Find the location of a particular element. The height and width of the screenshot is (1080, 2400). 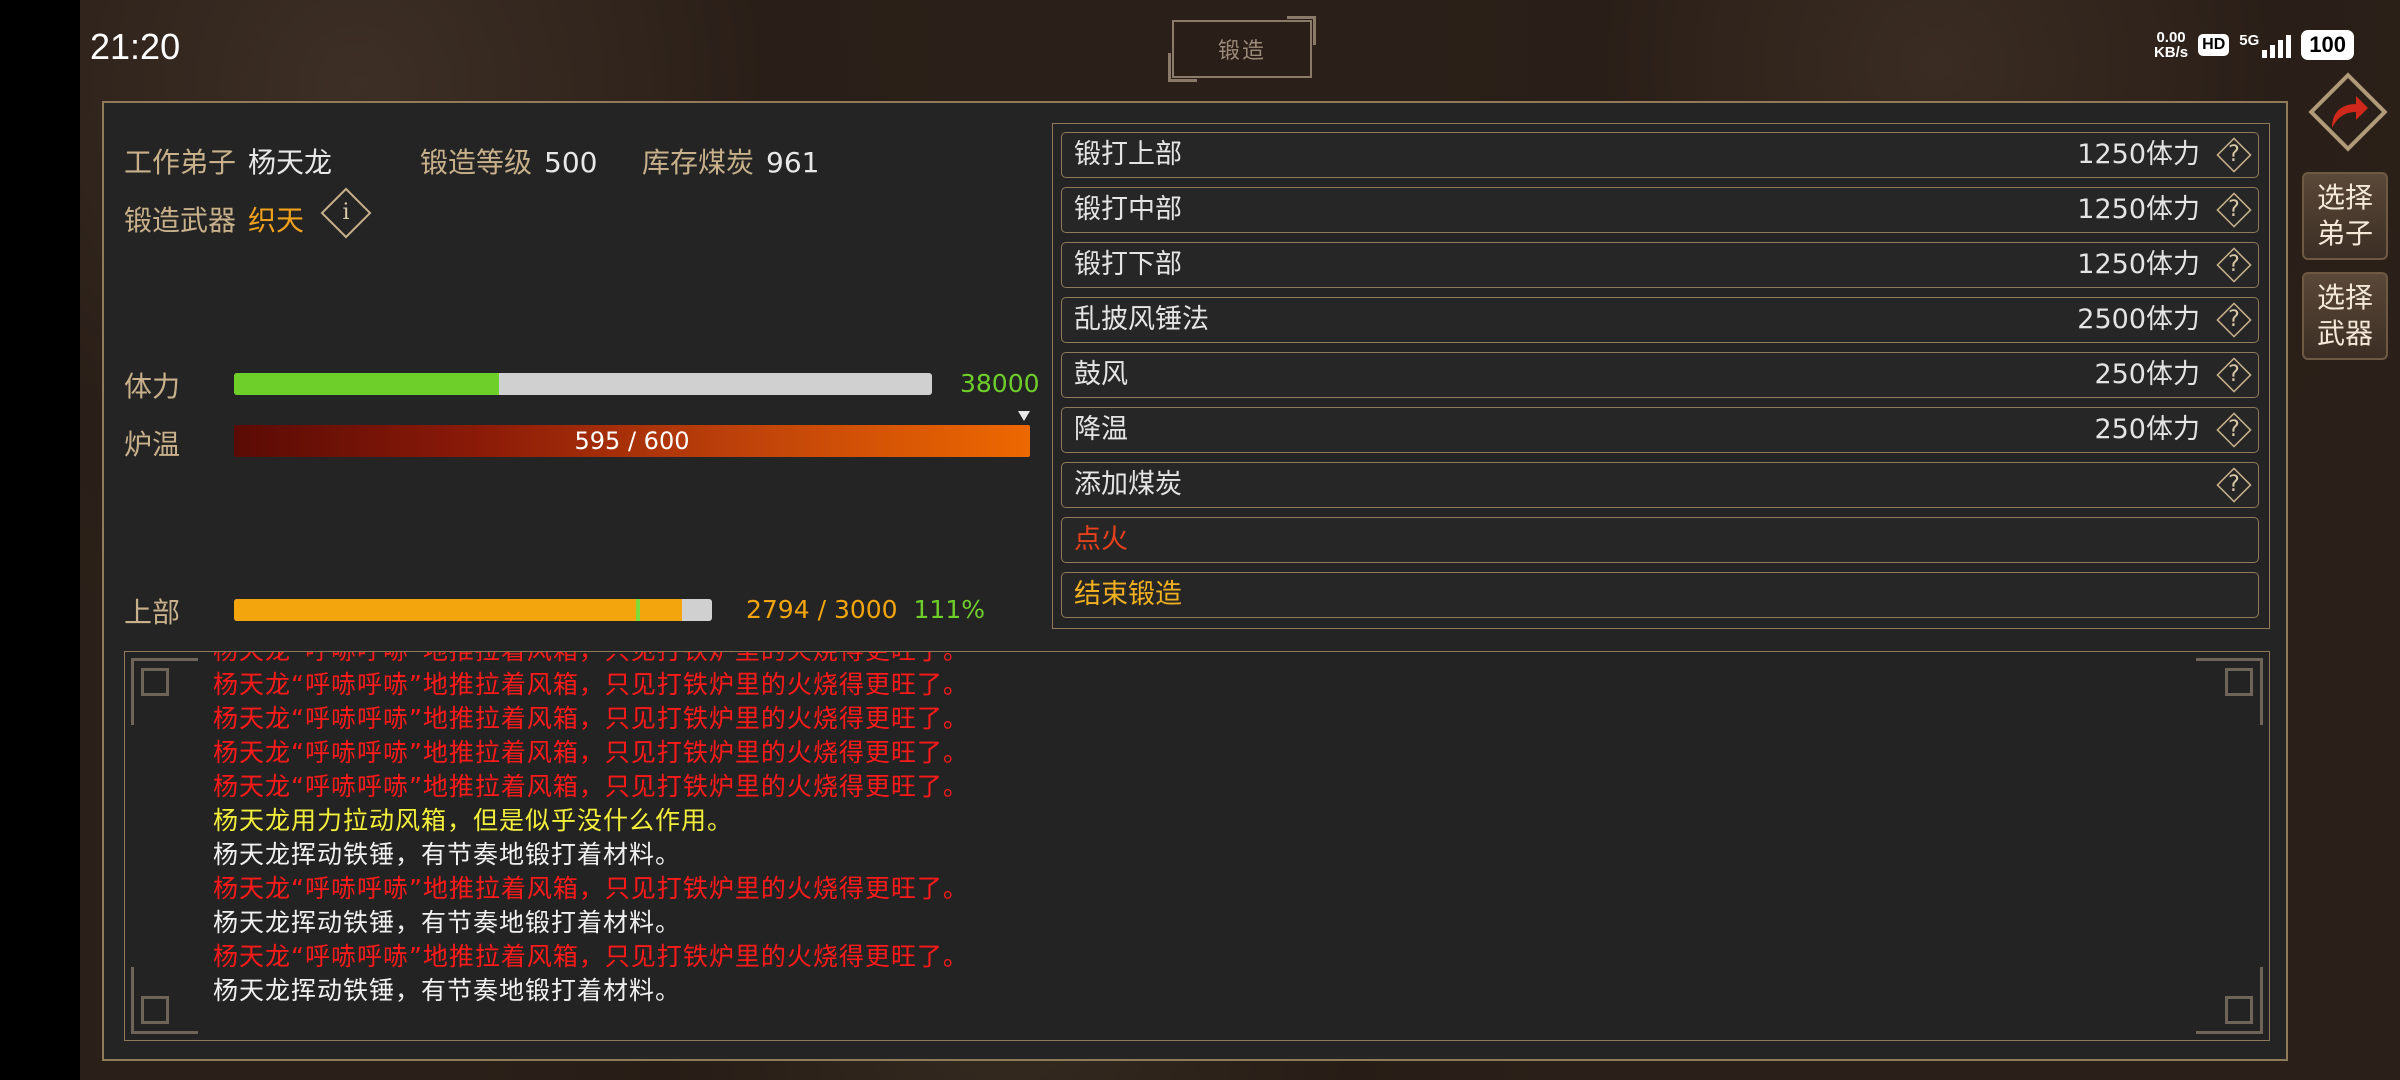

part-label: 上部 is located at coordinates (152, 612).